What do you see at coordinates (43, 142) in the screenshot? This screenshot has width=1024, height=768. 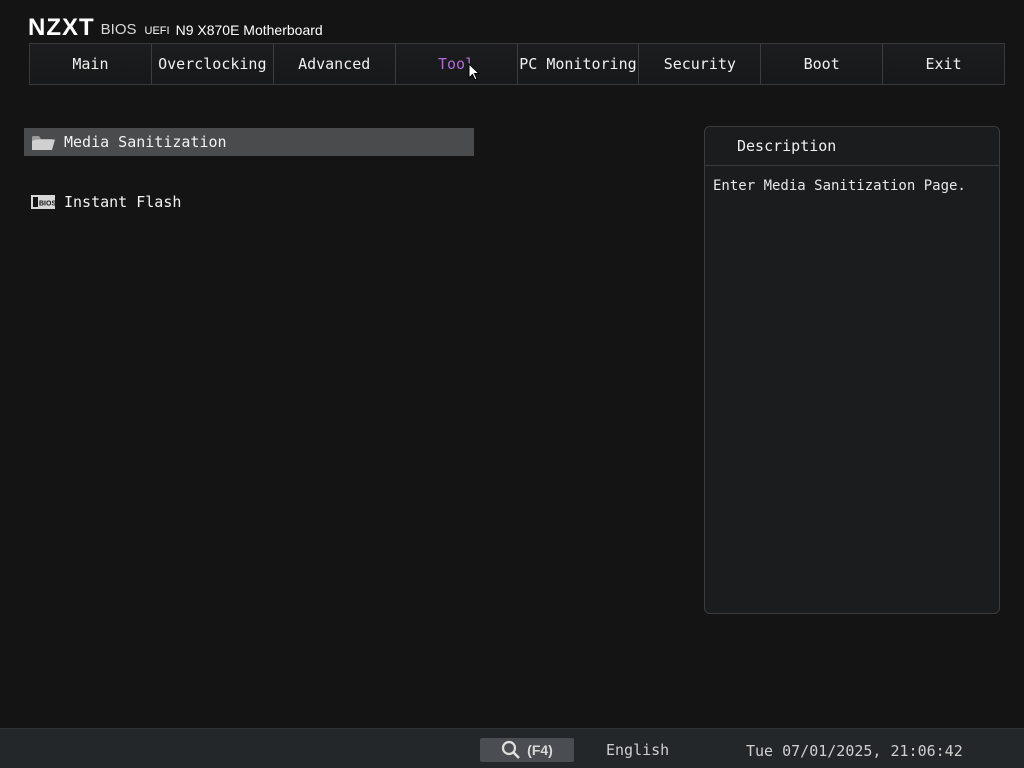 I see `folder-icon` at bounding box center [43, 142].